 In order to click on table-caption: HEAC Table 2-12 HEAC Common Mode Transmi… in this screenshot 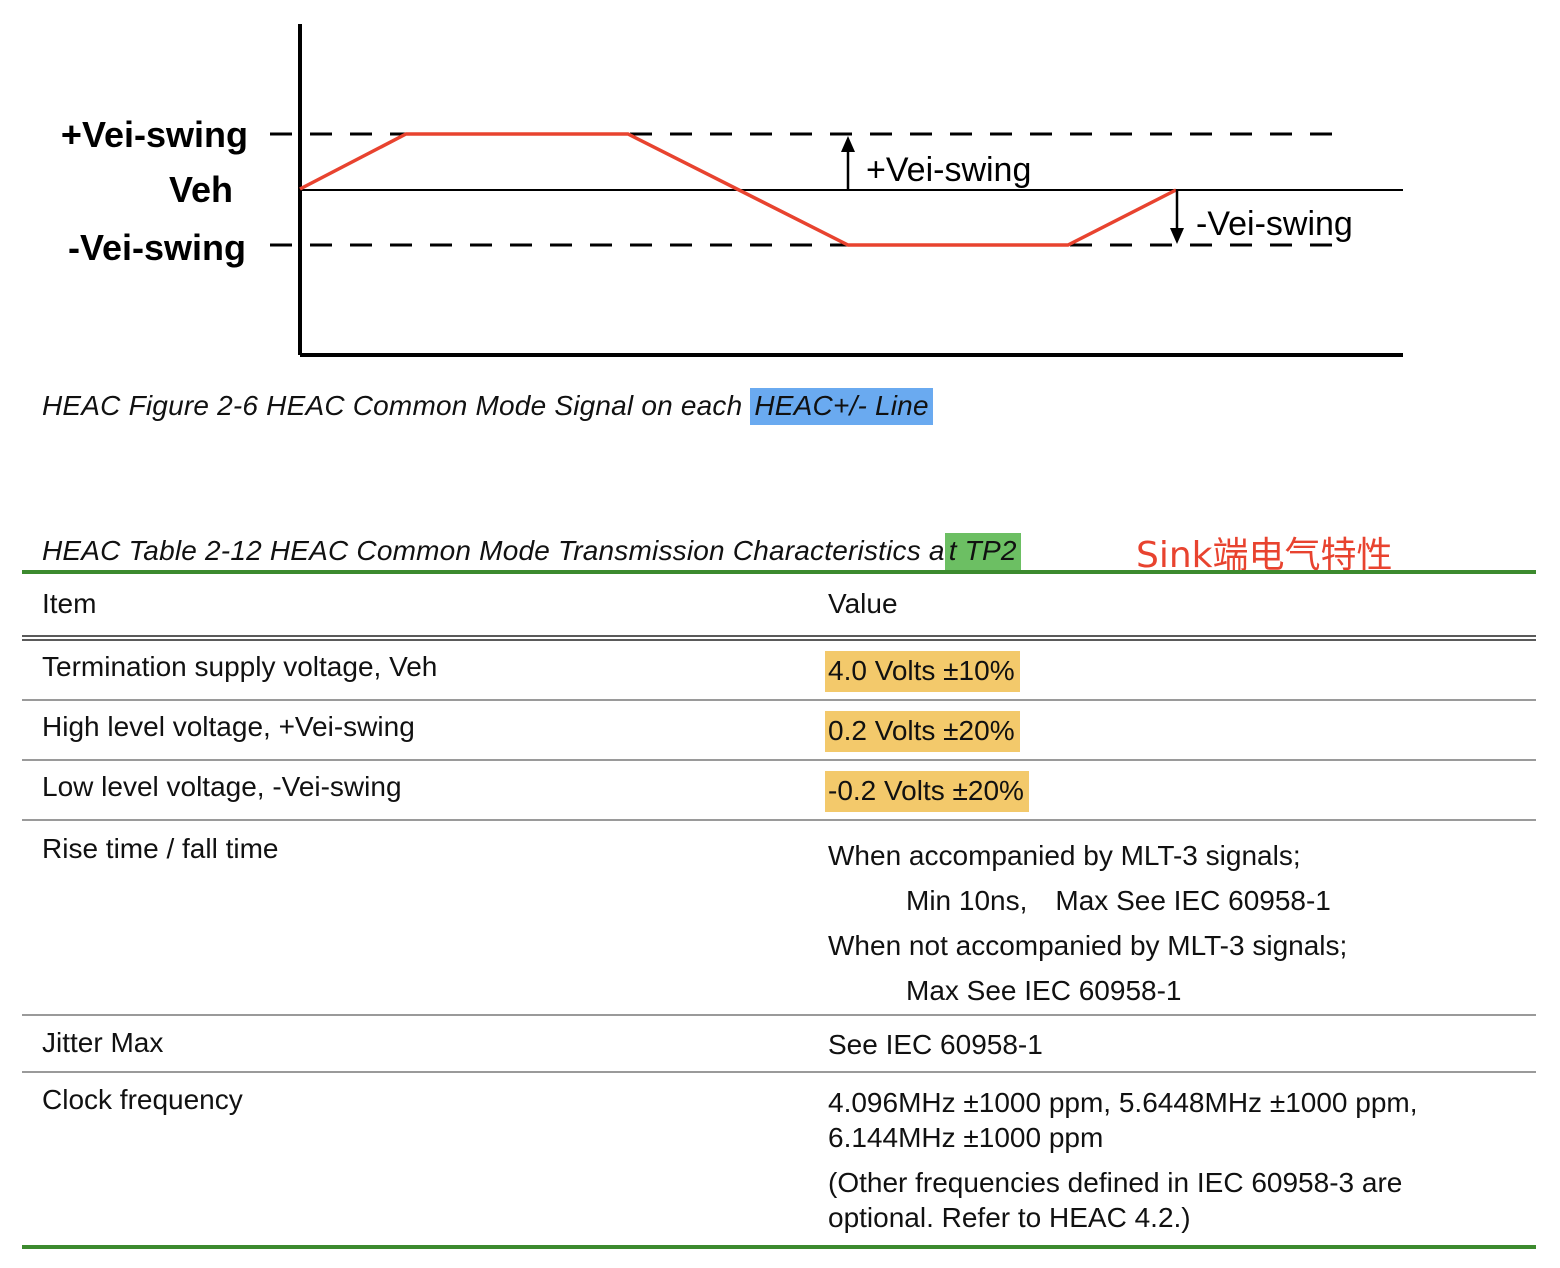, I will do `click(531, 551)`.